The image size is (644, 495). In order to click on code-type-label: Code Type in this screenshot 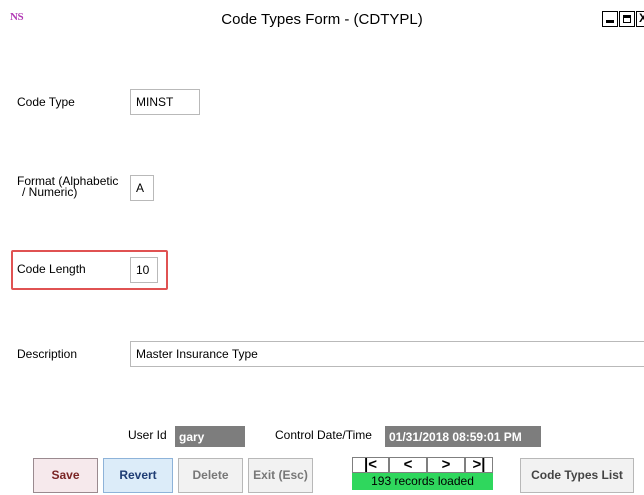, I will do `click(46, 102)`.